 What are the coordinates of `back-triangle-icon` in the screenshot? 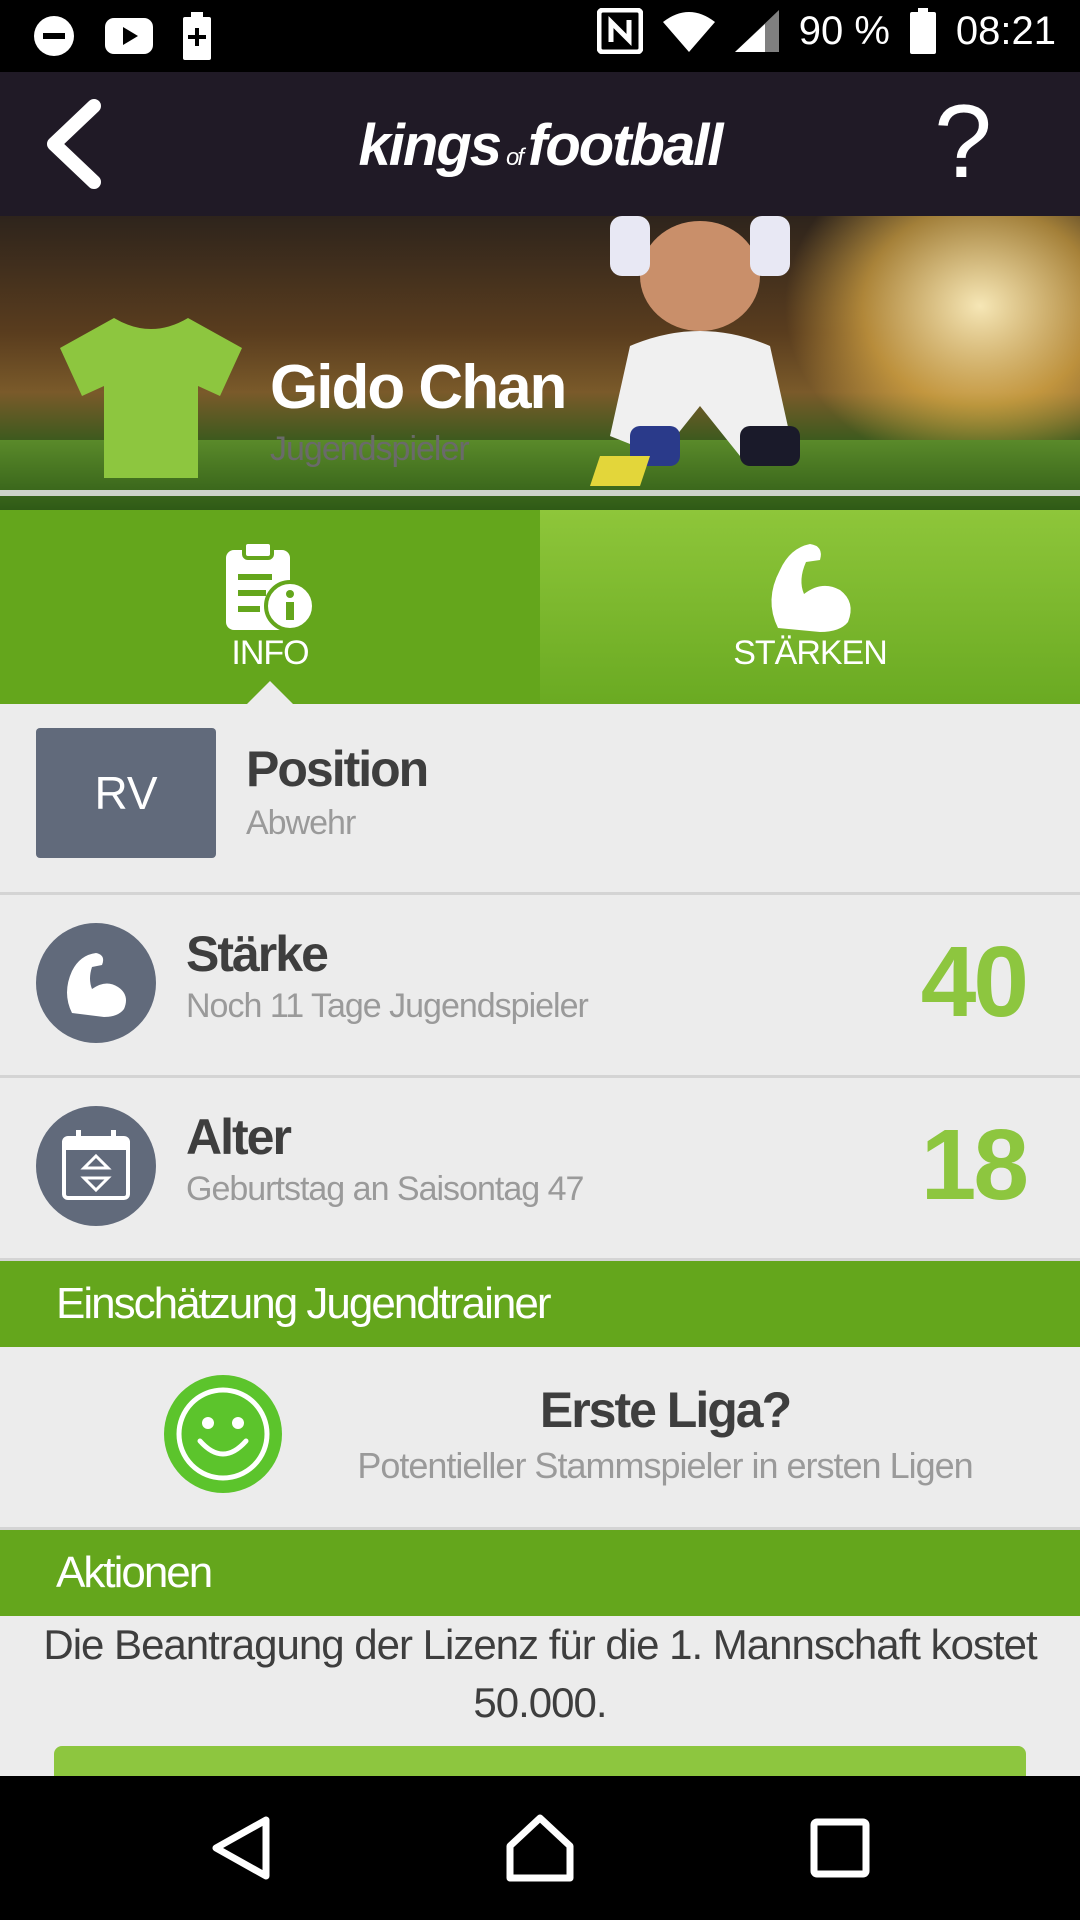 It's located at (240, 1848).